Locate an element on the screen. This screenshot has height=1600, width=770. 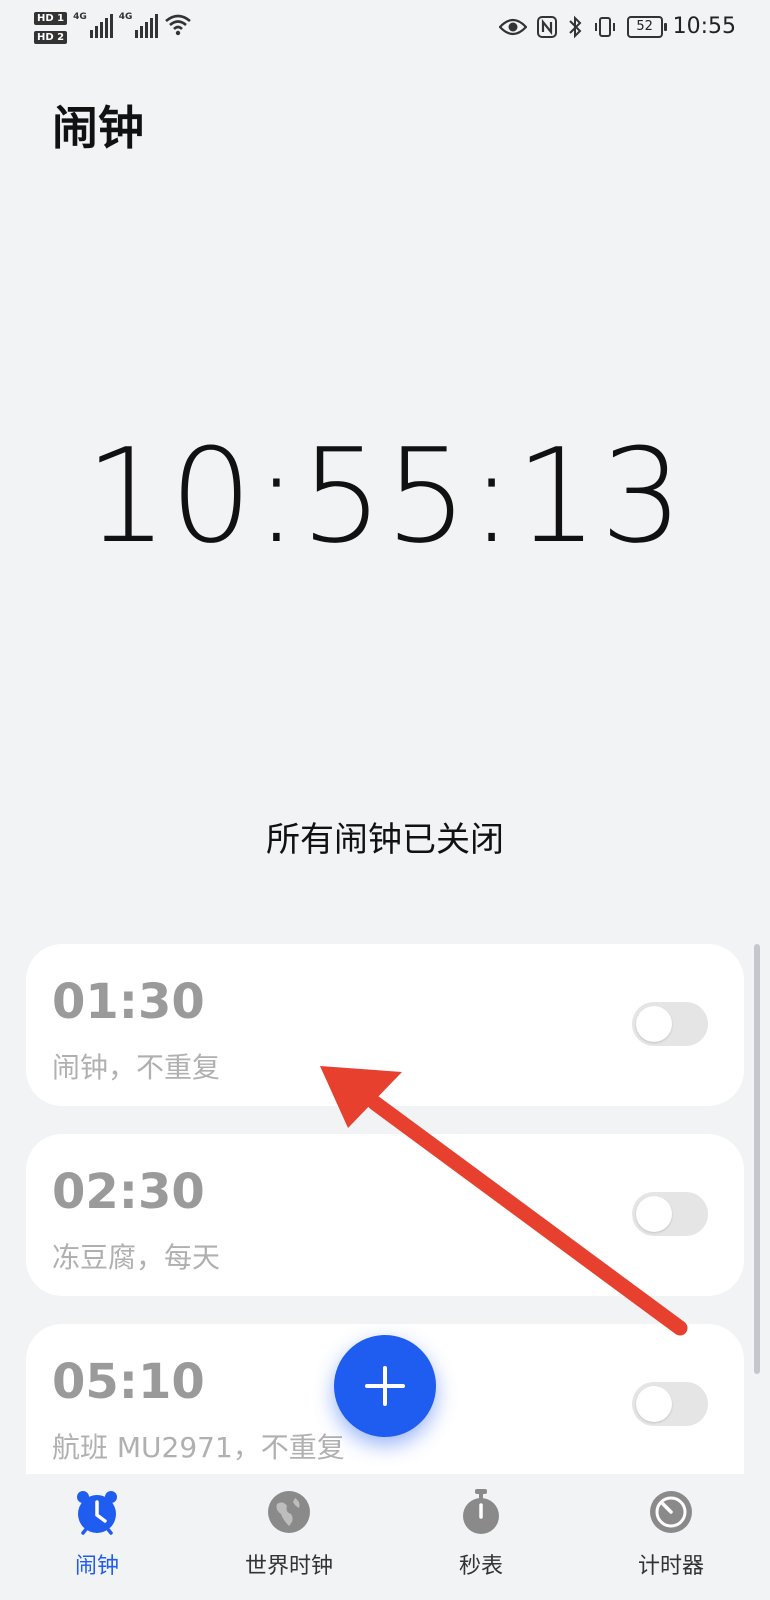
tab-label: 秒表 is located at coordinates (480, 1566).